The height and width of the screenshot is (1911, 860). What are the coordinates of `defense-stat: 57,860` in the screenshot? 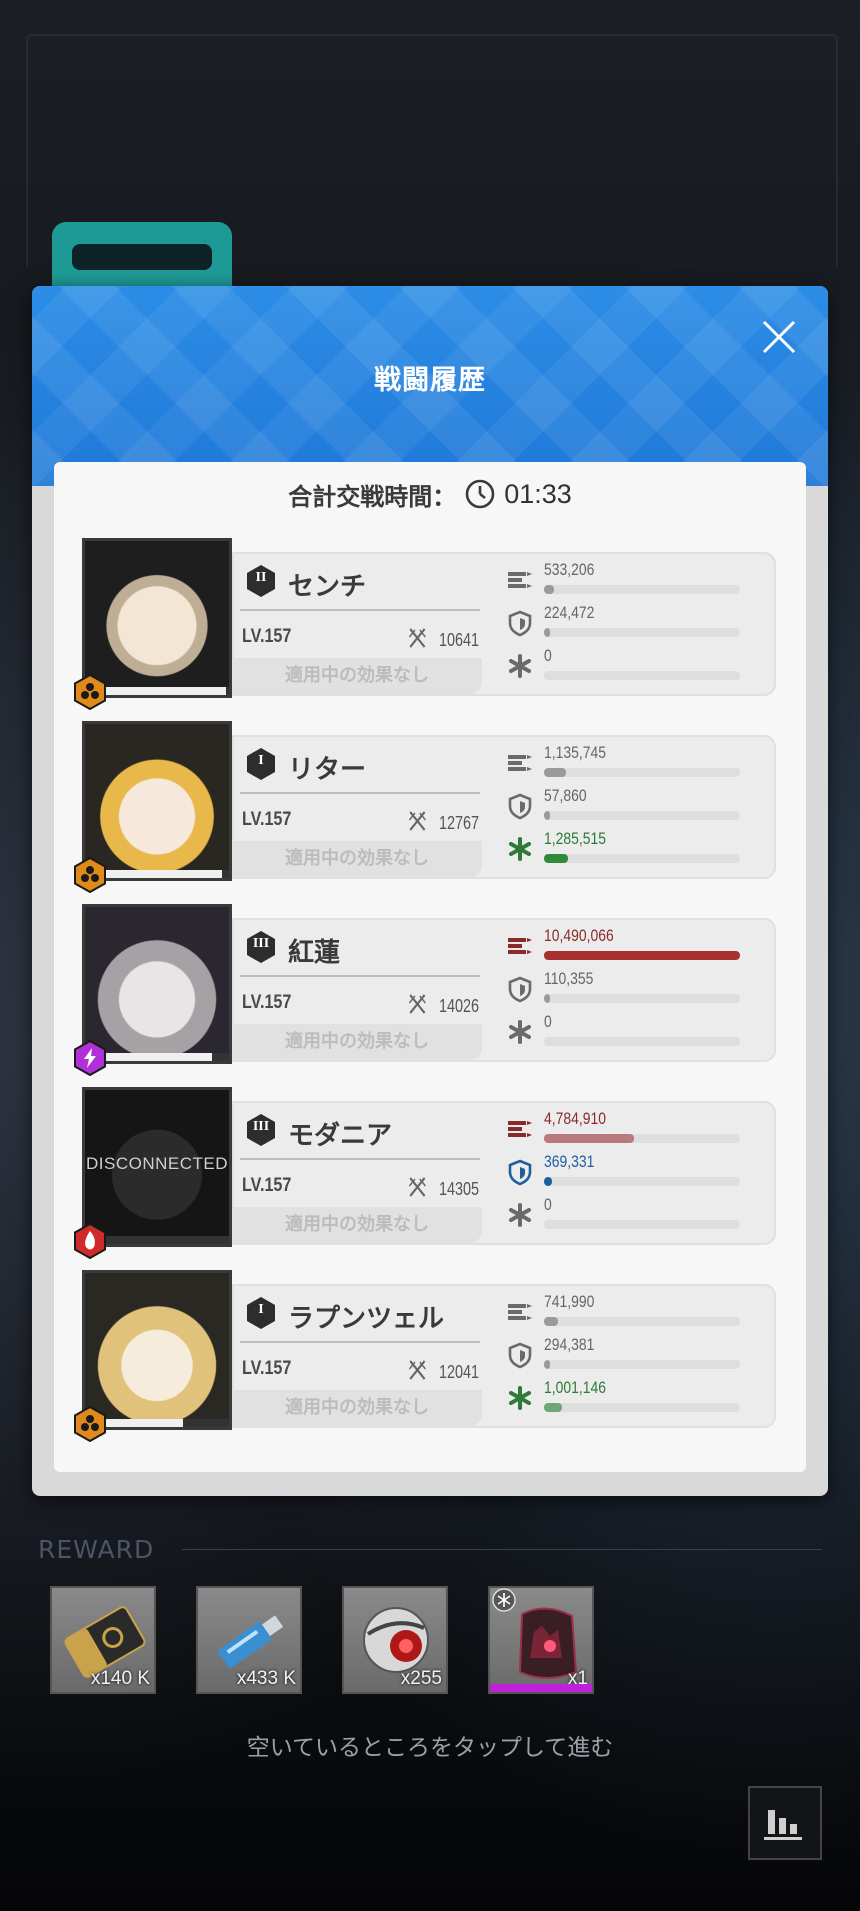 It's located at (626, 806).